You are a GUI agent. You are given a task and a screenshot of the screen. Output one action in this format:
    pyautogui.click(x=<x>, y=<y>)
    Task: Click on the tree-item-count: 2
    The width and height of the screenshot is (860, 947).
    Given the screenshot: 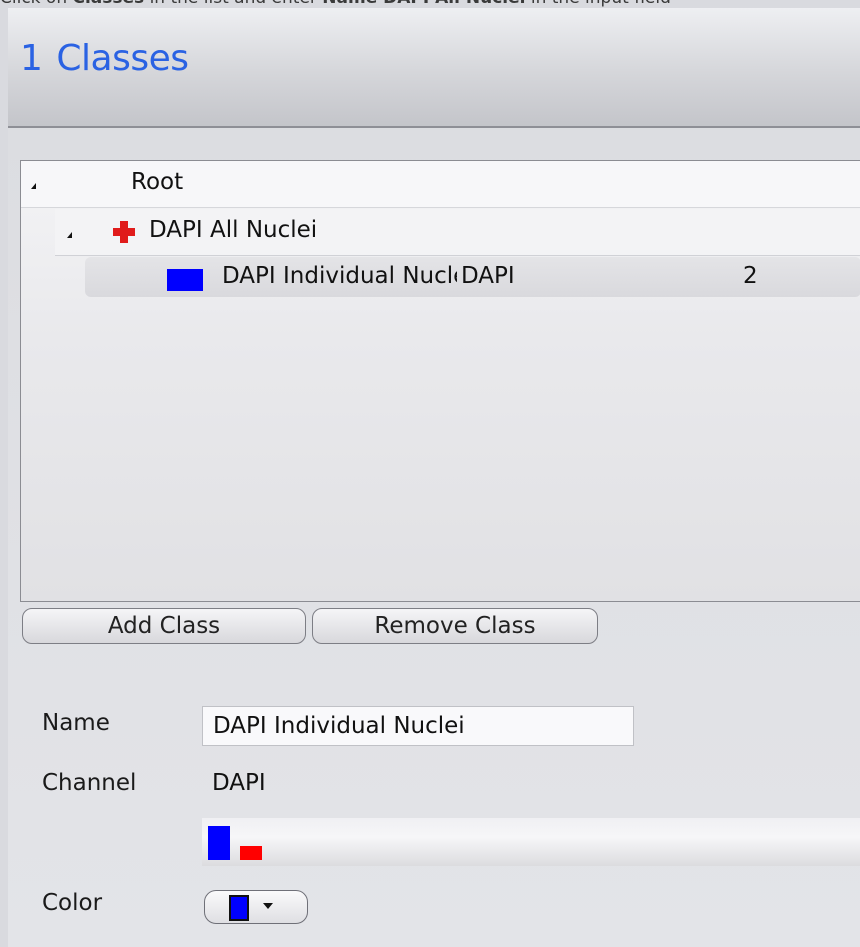 What is the action you would take?
    pyautogui.click(x=750, y=276)
    